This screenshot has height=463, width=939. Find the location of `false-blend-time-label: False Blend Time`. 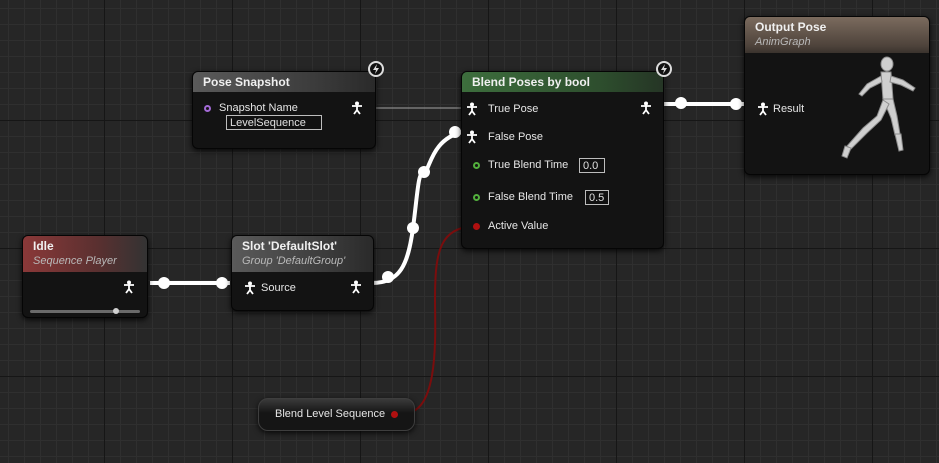

false-blend-time-label: False Blend Time is located at coordinates (530, 197).